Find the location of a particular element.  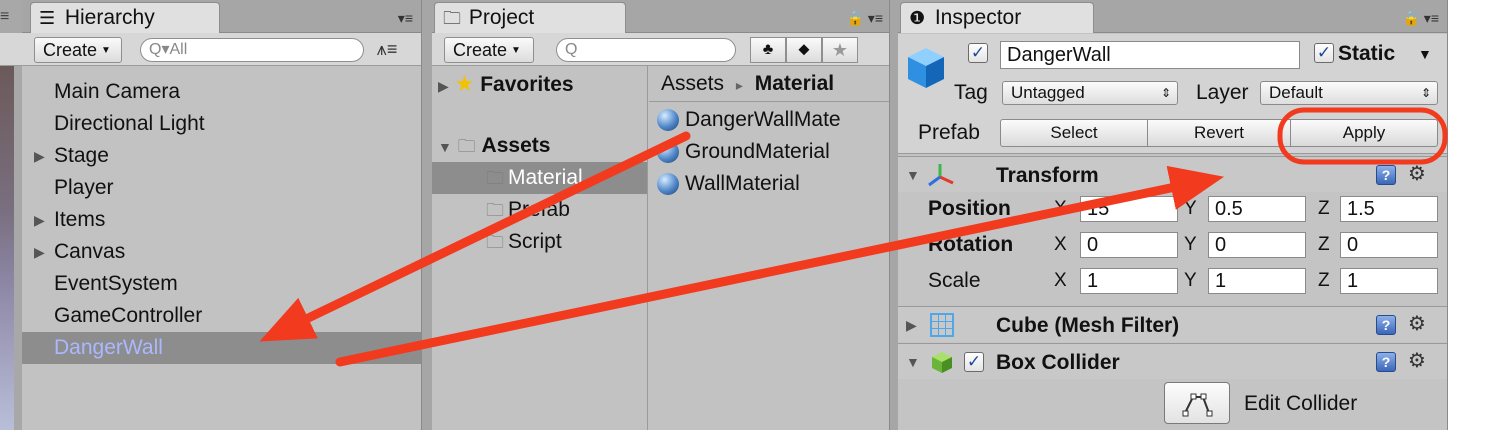

hierarchy-create-button: Create ▼ is located at coordinates (78, 50).